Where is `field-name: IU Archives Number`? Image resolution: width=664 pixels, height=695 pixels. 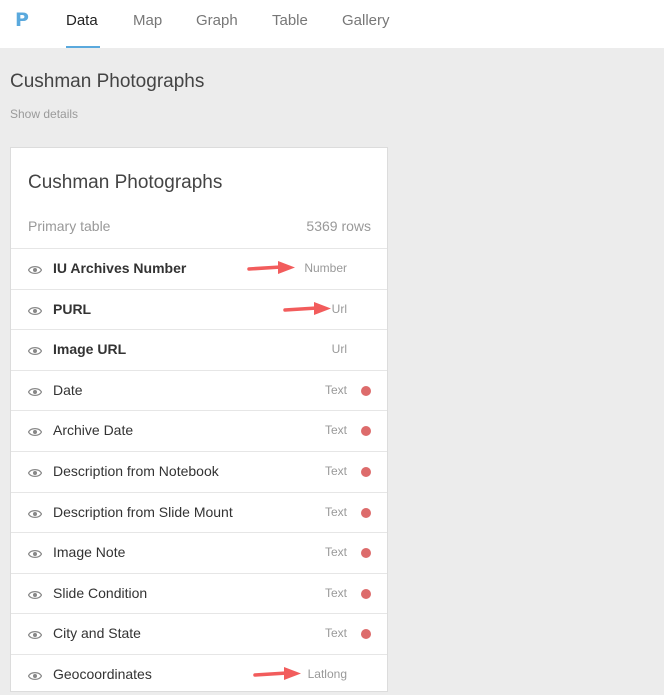
field-name: IU Archives Number is located at coordinates (120, 268).